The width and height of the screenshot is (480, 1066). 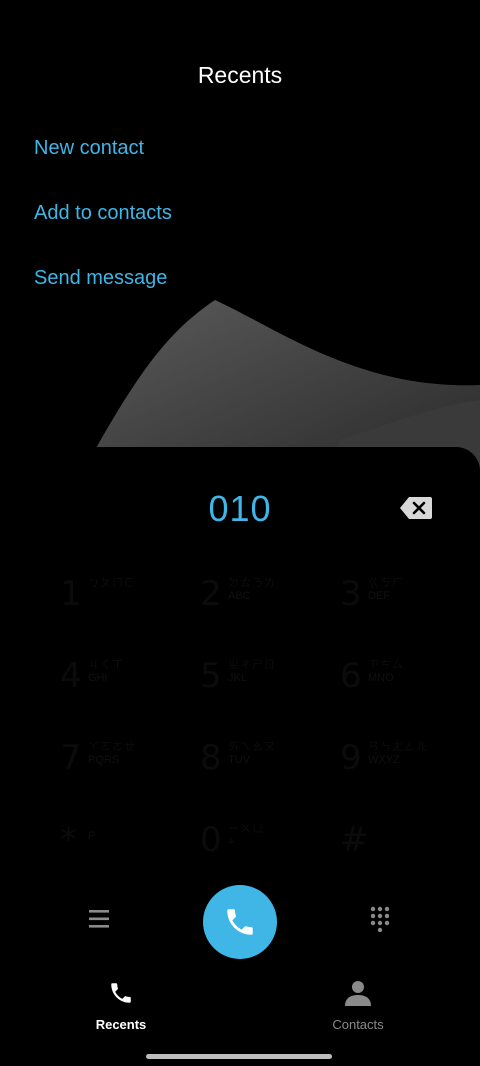 I want to click on key-zhuyin: ㄐㄑㄒ, so click(x=106, y=665).